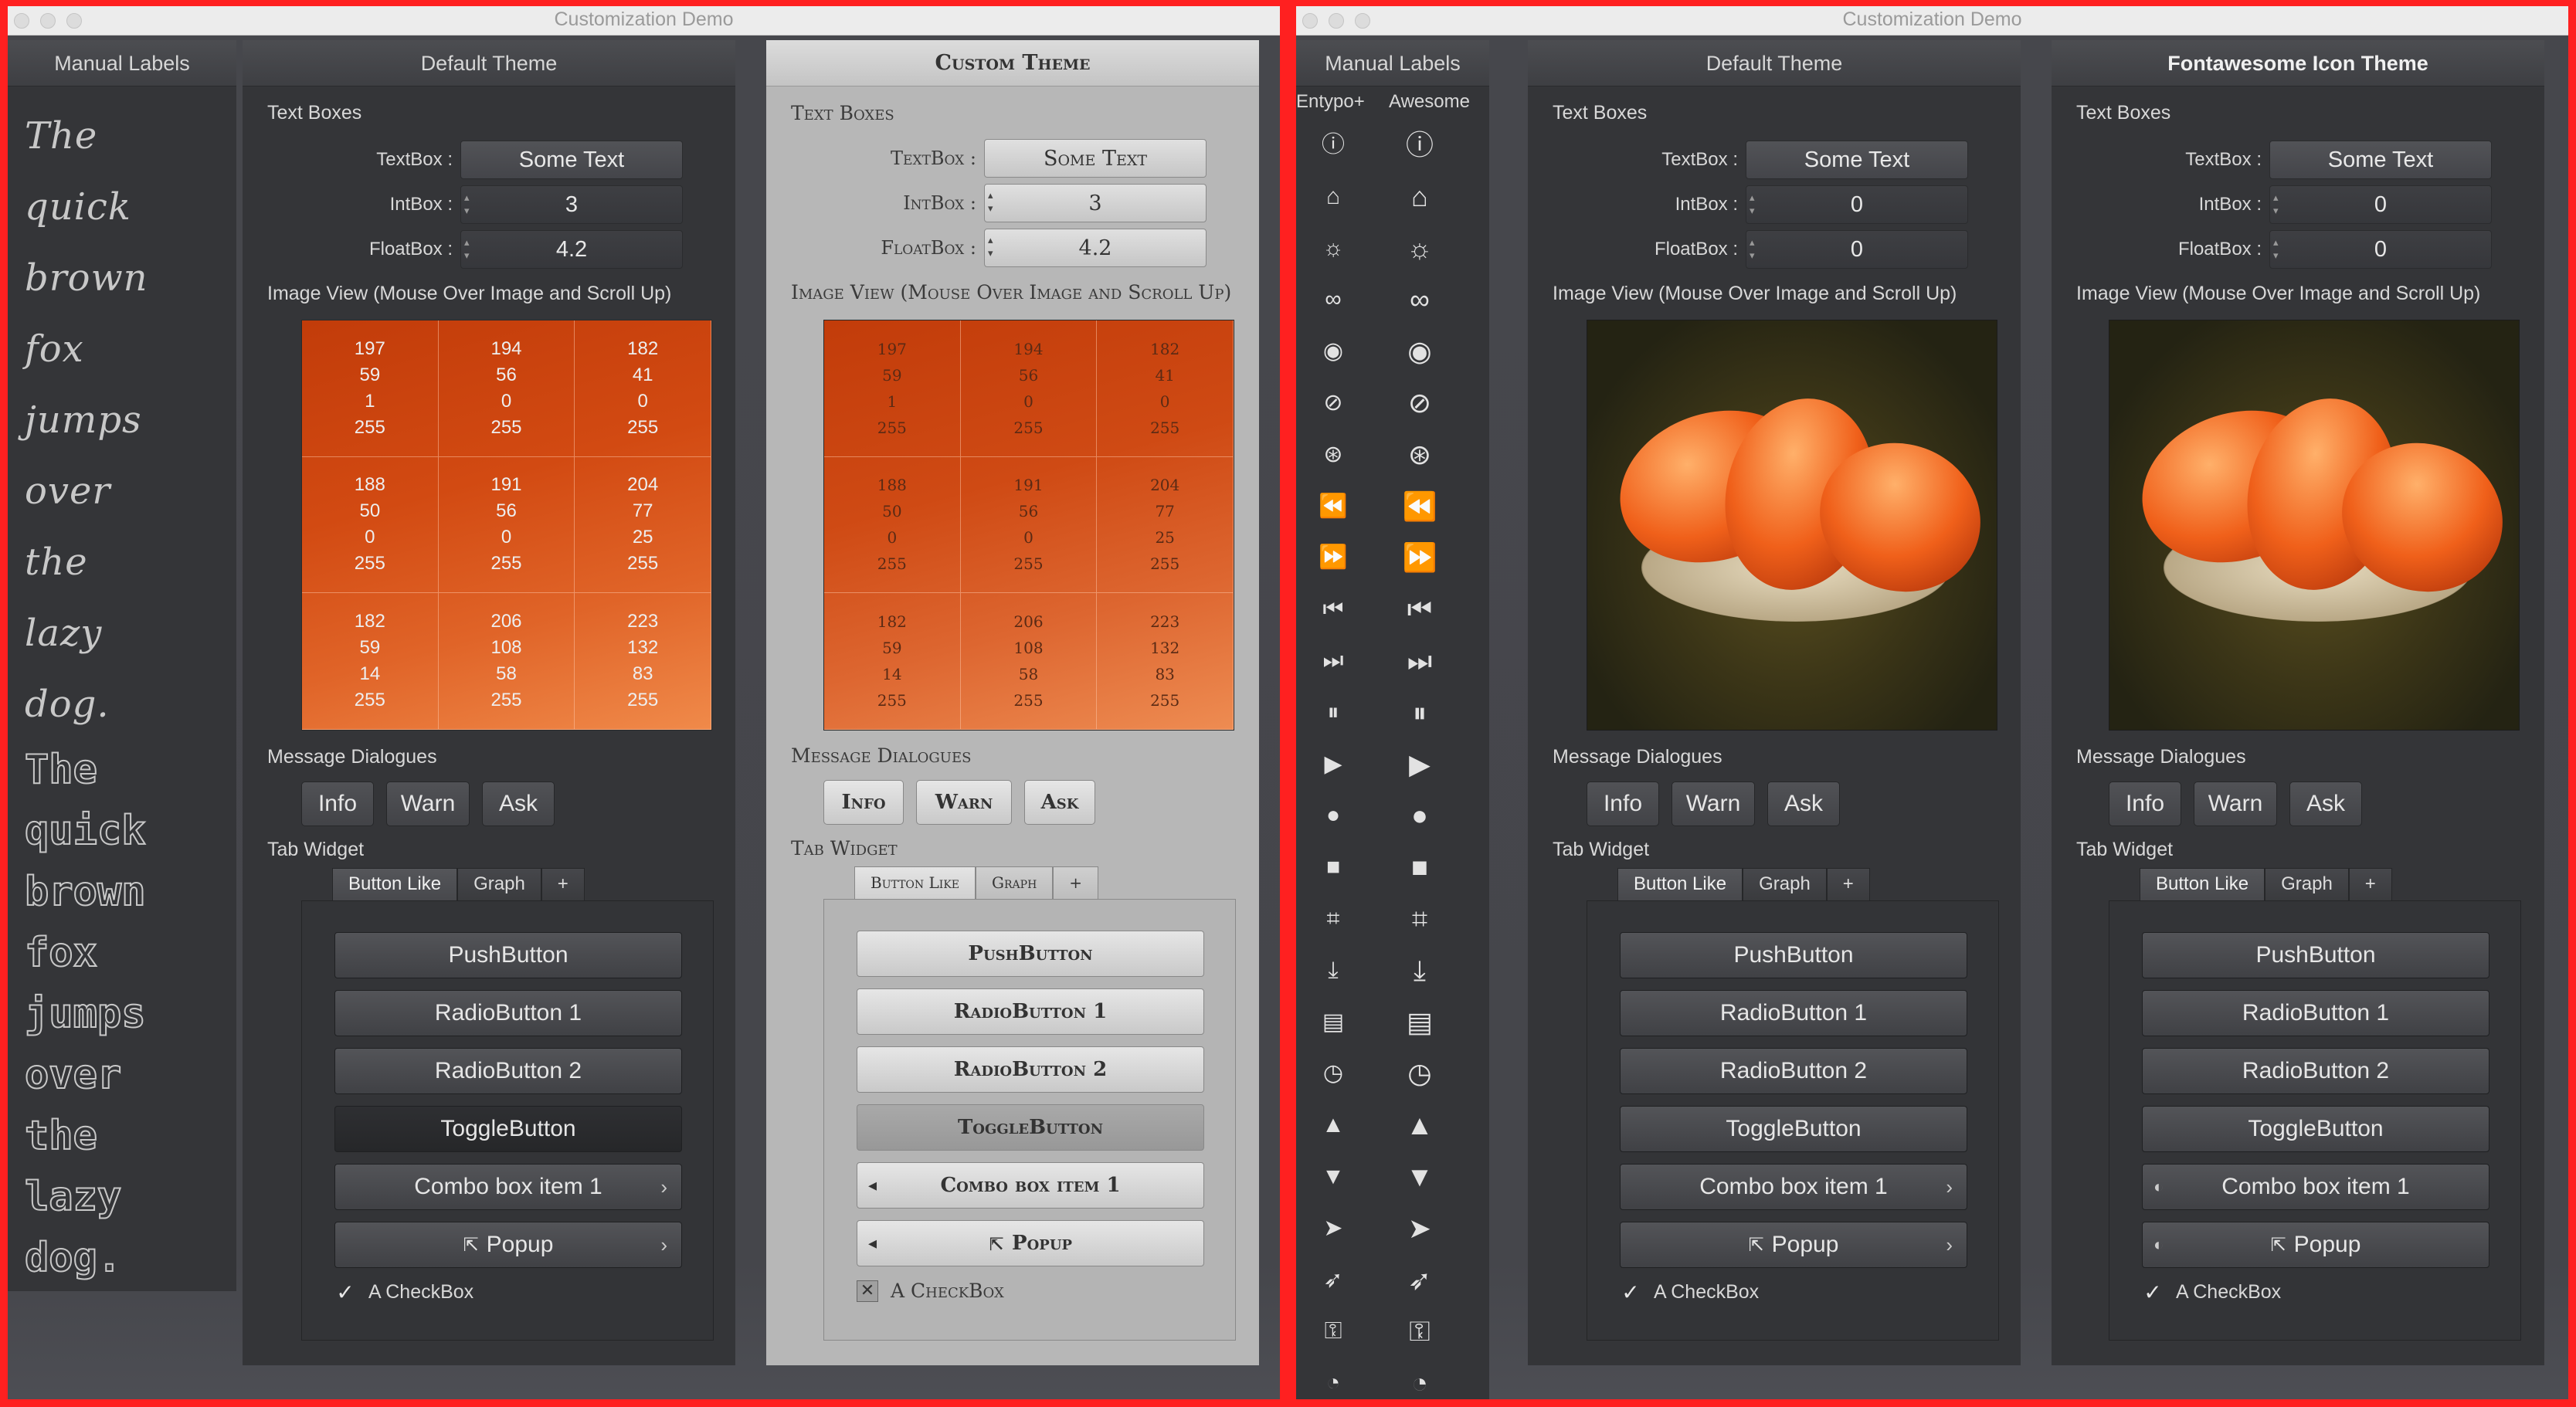 This screenshot has height=1407, width=2576. What do you see at coordinates (892, 348) in the screenshot?
I see `pixel-channel-value: 197` at bounding box center [892, 348].